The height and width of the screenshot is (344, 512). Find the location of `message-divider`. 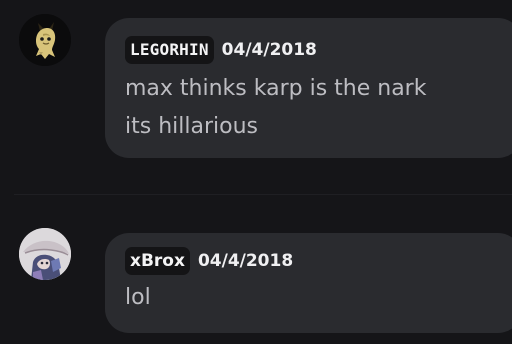

message-divider is located at coordinates (263, 194).